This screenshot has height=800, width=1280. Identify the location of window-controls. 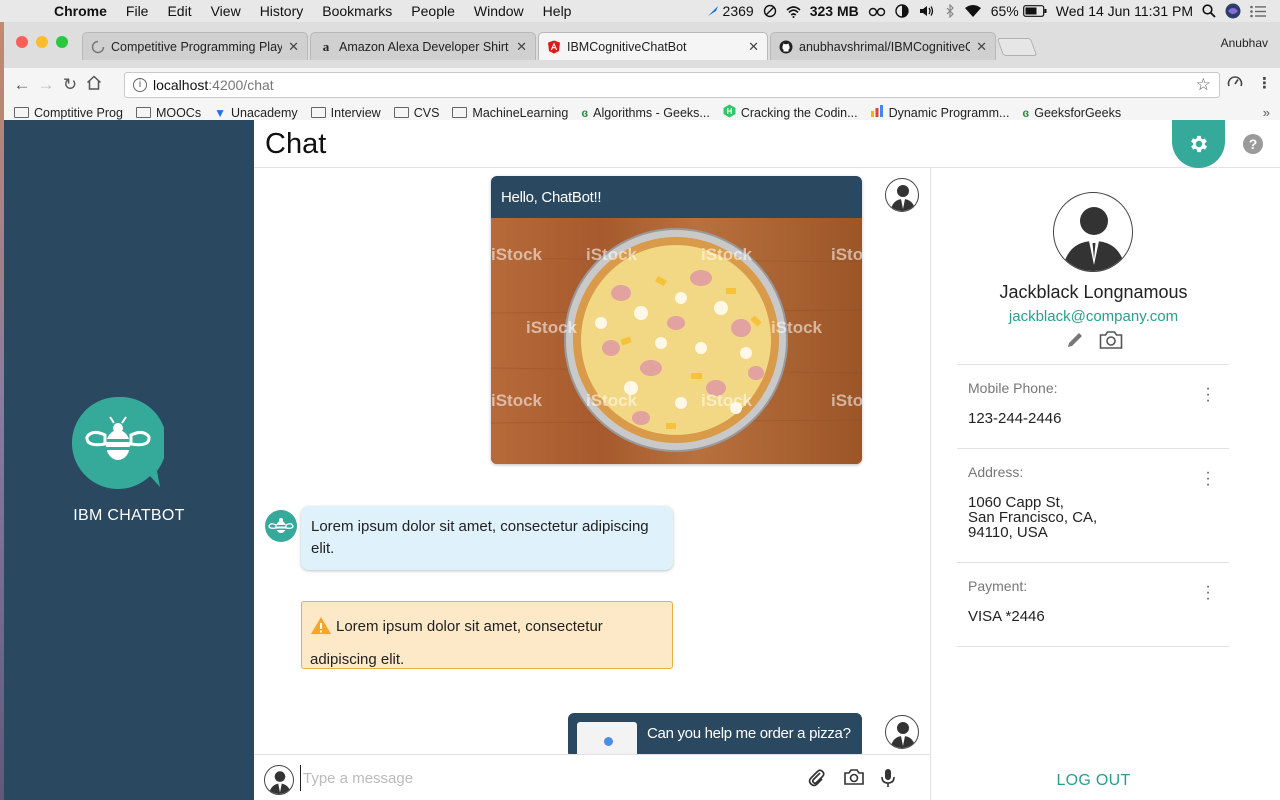
(42, 42).